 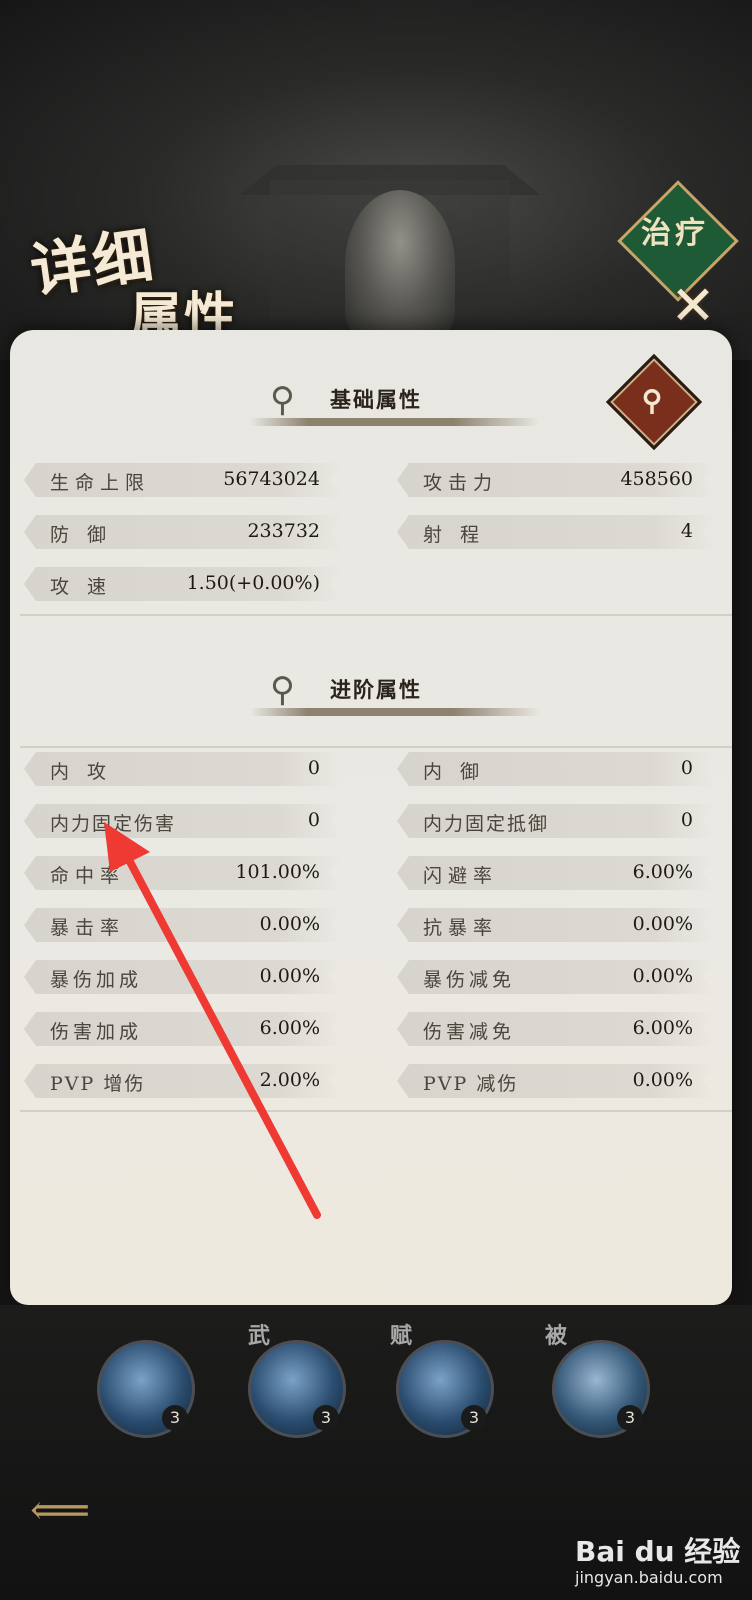 What do you see at coordinates (100, 483) in the screenshot?
I see `stat-label: 生命上限` at bounding box center [100, 483].